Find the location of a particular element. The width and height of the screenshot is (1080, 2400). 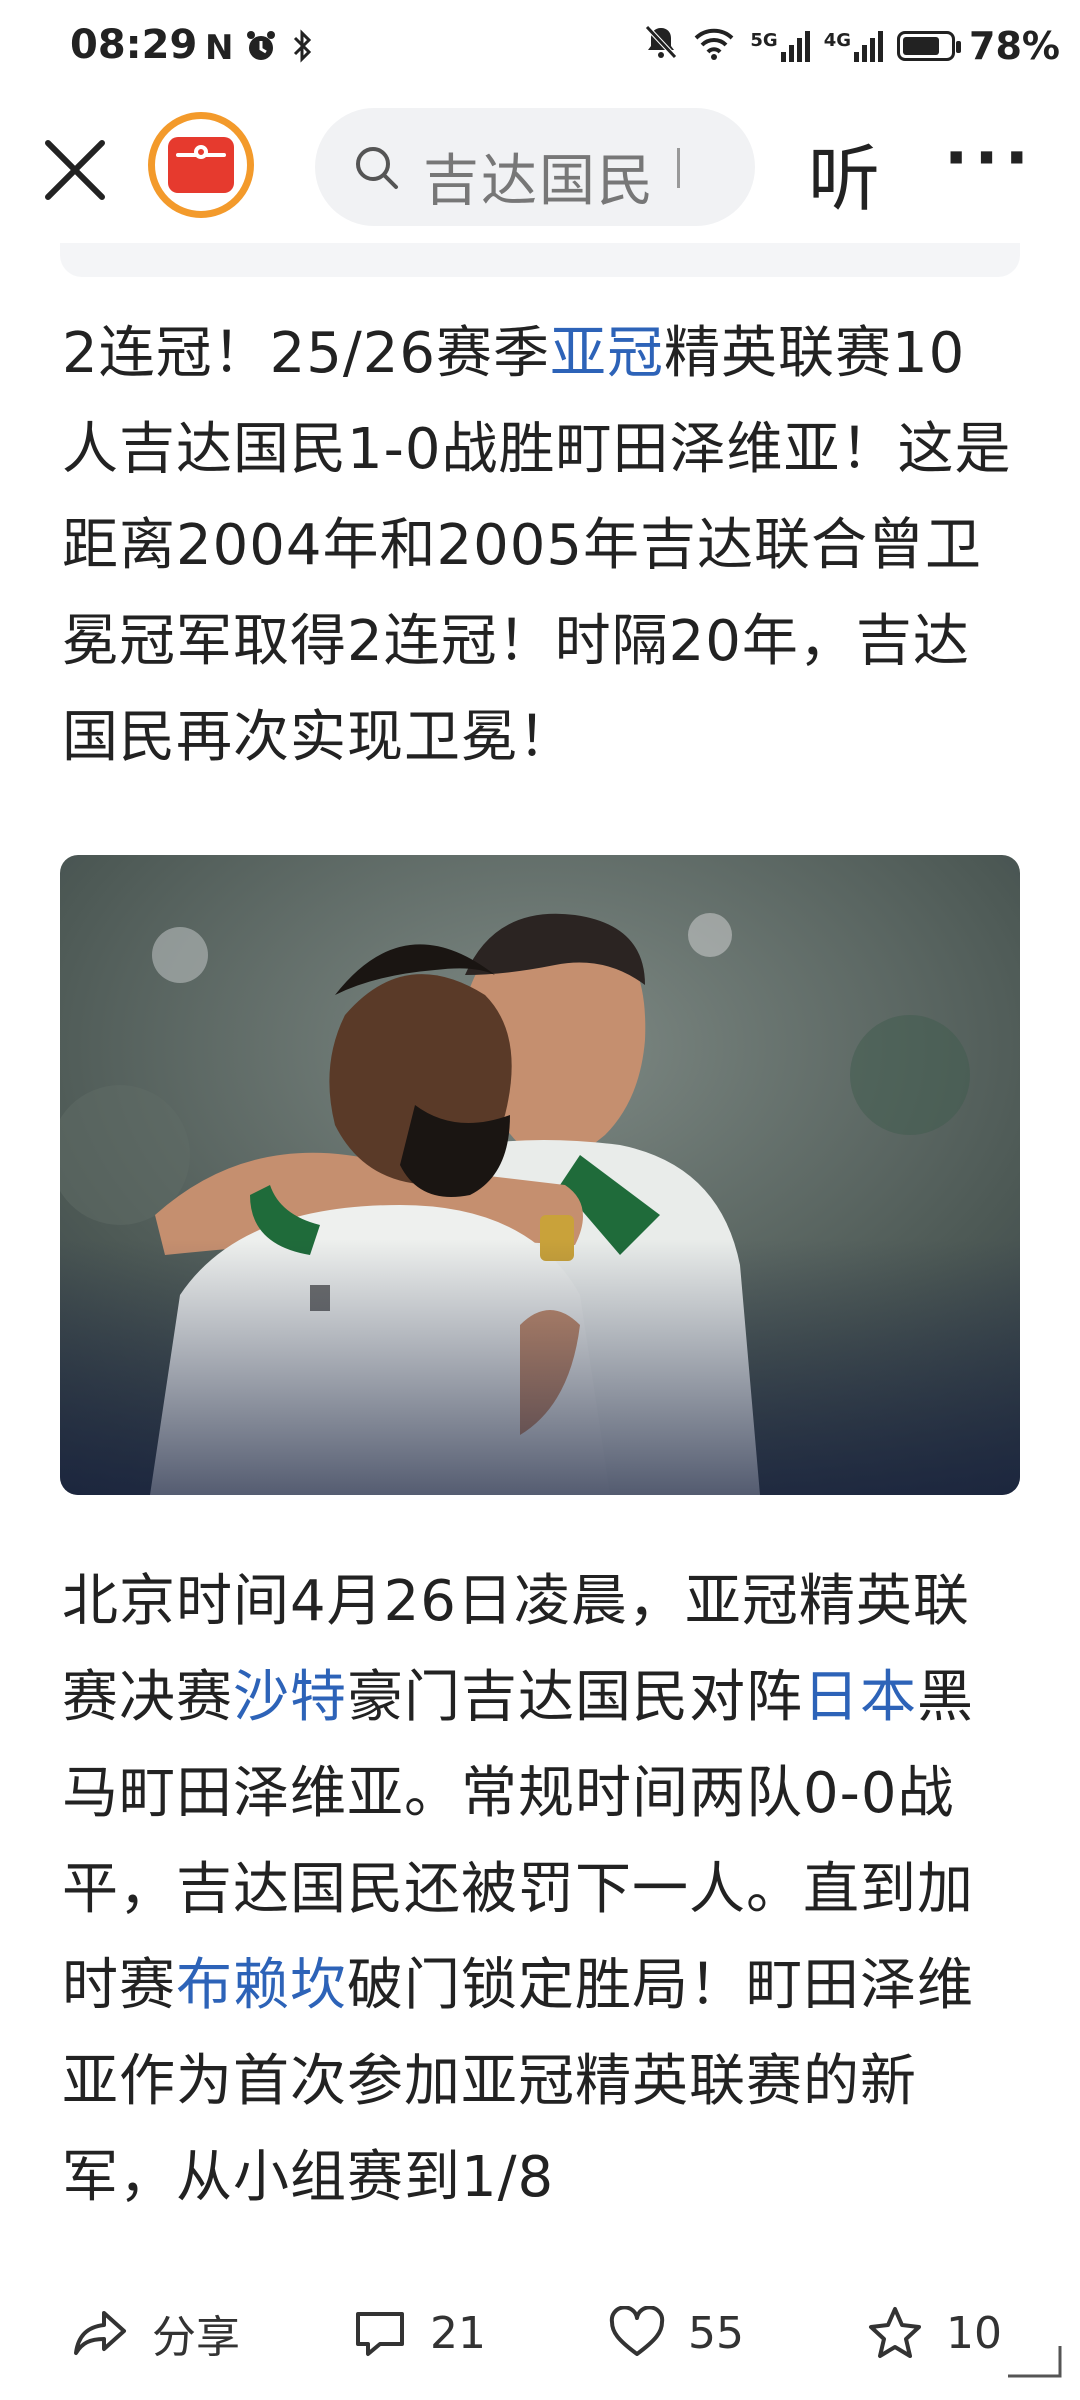

like-button: 55 is located at coordinates (676, 2333).